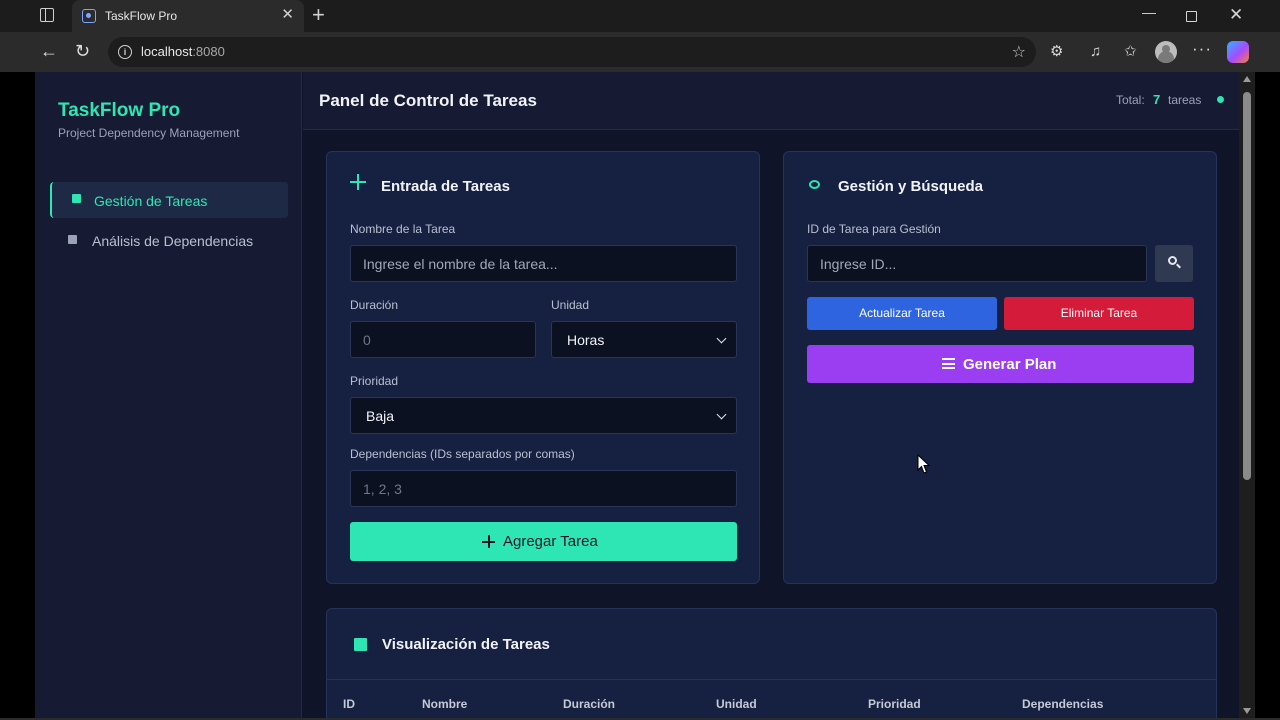 This screenshot has height=720, width=1280. I want to click on unit-select-value: Horas, so click(586, 340).